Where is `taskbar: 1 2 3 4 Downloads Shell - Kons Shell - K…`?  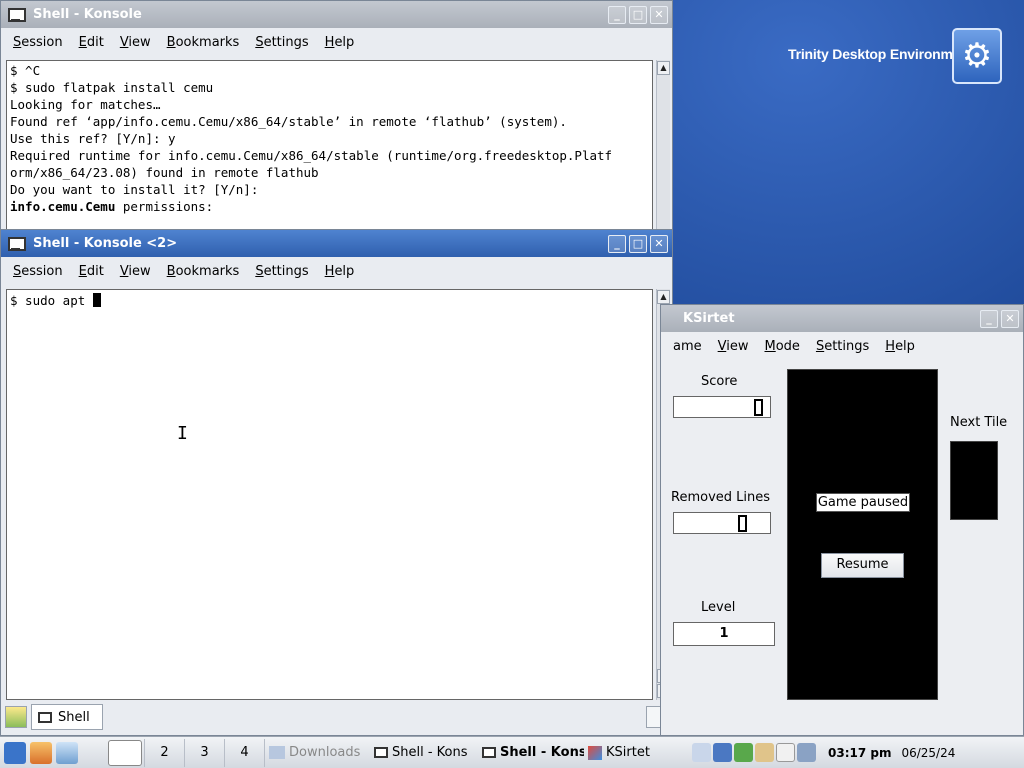 taskbar: 1 2 3 4 Downloads Shell - Kons Shell - K… is located at coordinates (512, 752).